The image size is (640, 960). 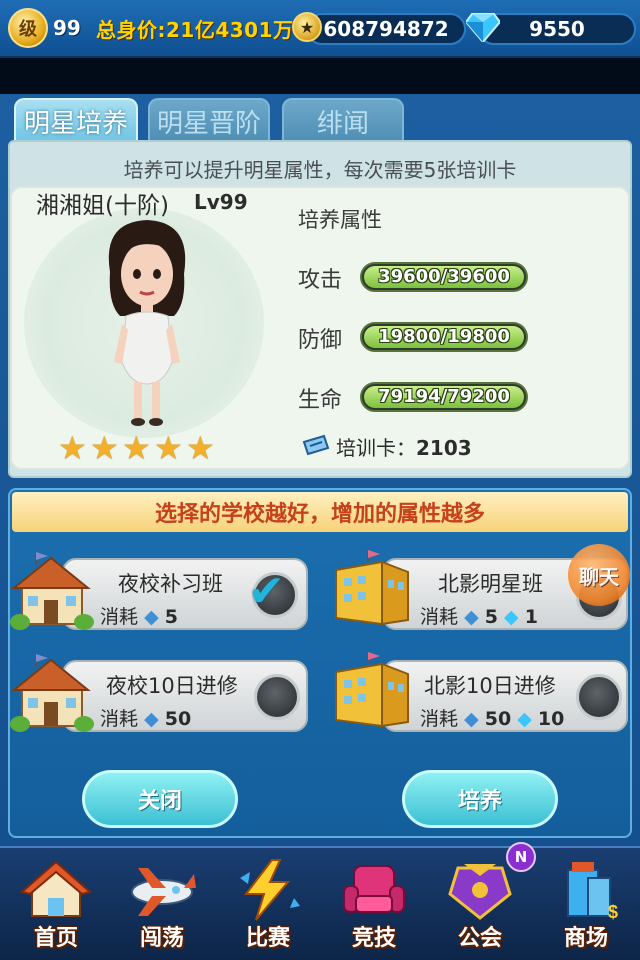 I want to click on home-icon, so click(x=56, y=888).